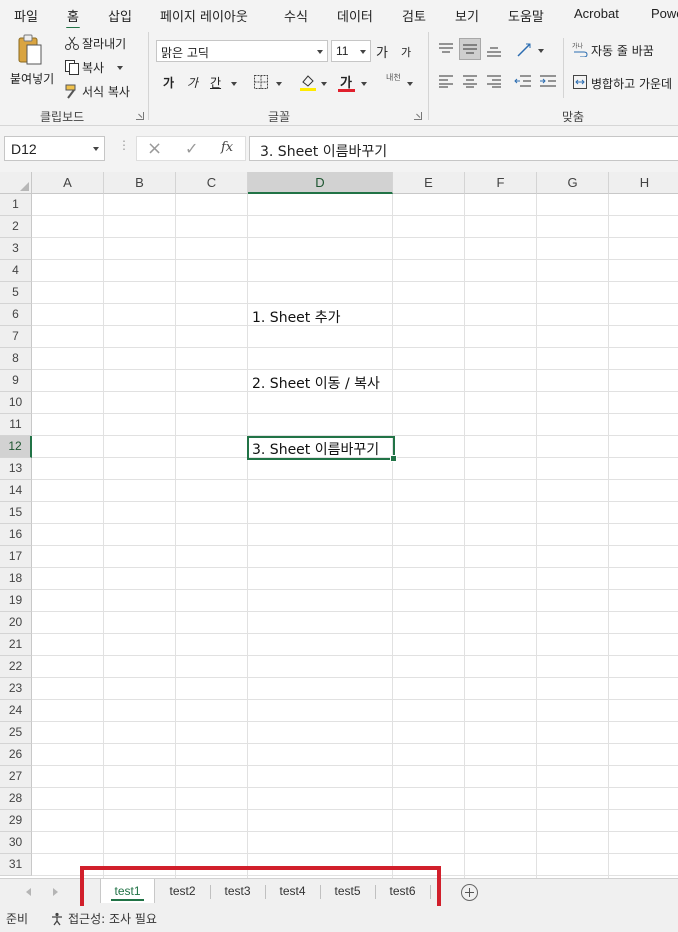 The image size is (678, 932). Describe the element at coordinates (242, 51) in the screenshot. I see `font-name-select: 맑은 고딕` at that location.